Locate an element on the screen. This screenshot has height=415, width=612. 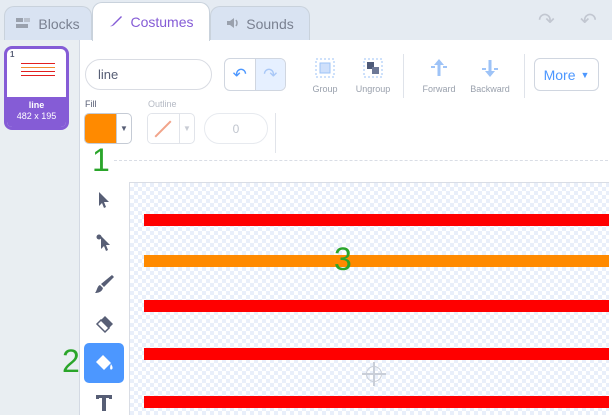
caret-down-icon: ▼ is located at coordinates (585, 74).